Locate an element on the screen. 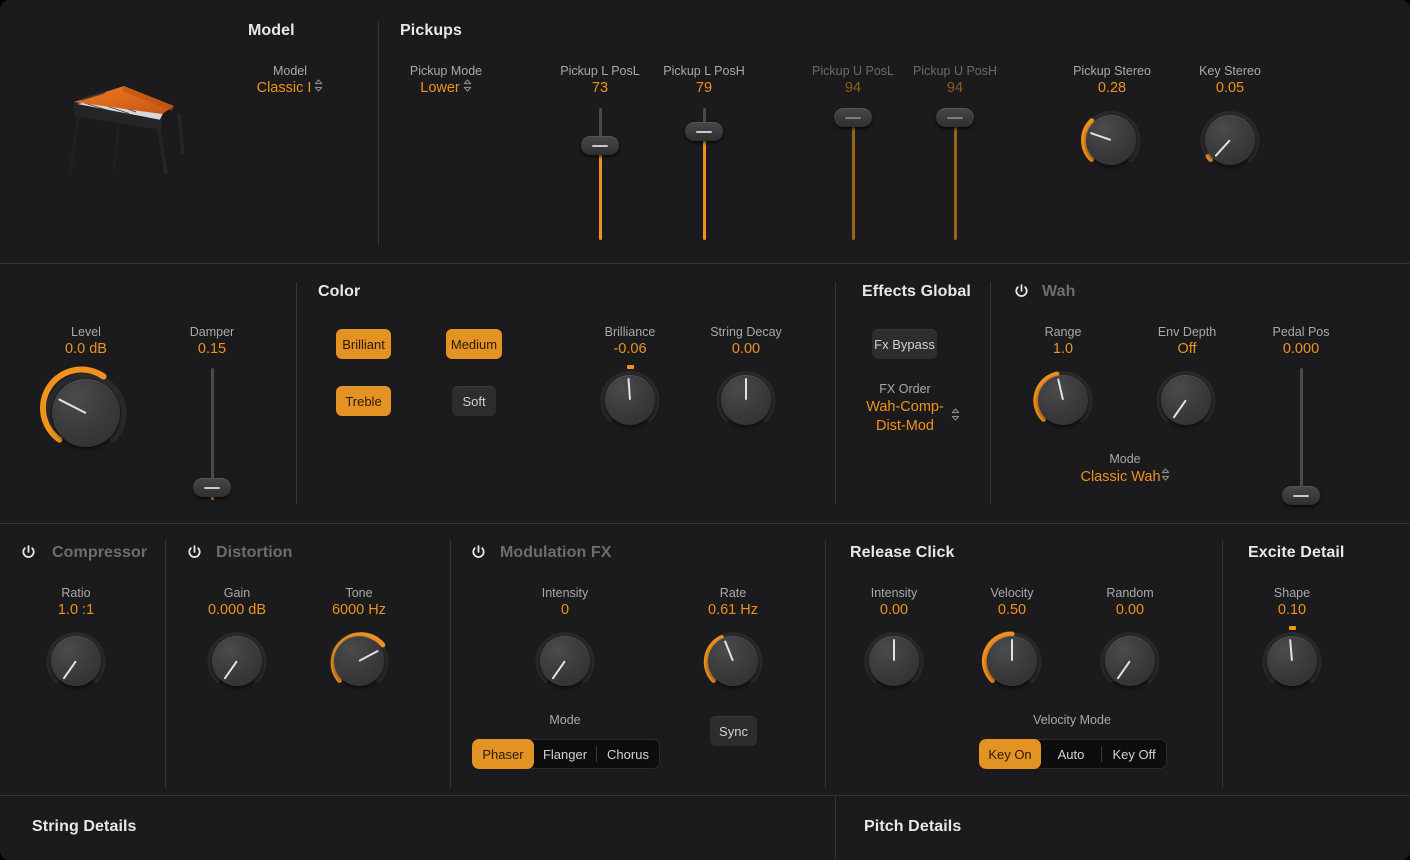 This screenshot has height=860, width=1410. releaseclick-random-label: Random is located at coordinates (1130, 593).